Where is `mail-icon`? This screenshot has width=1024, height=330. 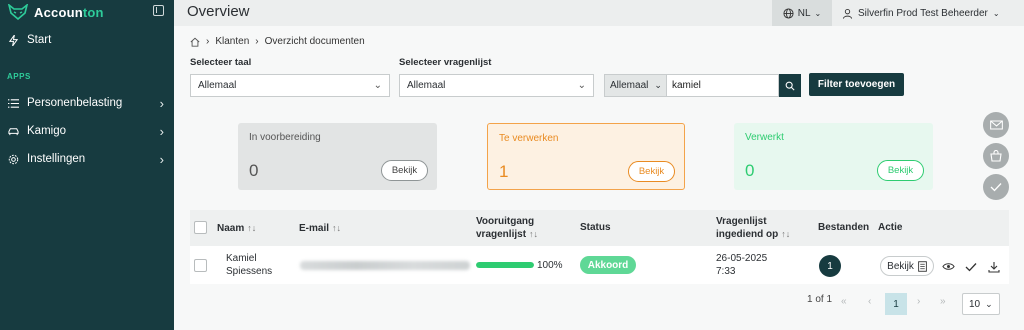
mail-icon is located at coordinates (996, 125).